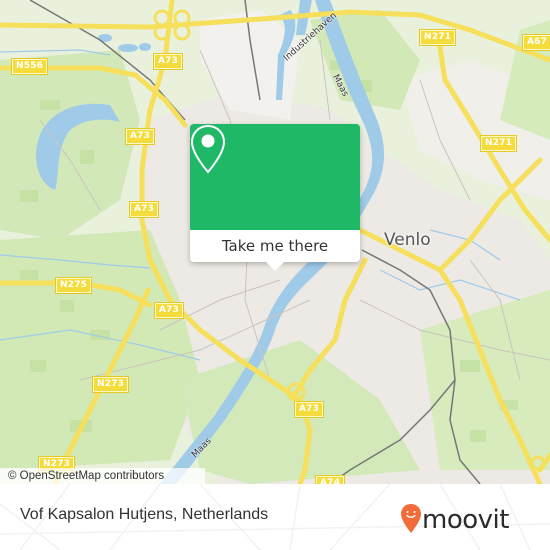 The height and width of the screenshot is (550, 550). Describe the element at coordinates (330, 480) in the screenshot. I see `road-label-a74: A74` at that location.